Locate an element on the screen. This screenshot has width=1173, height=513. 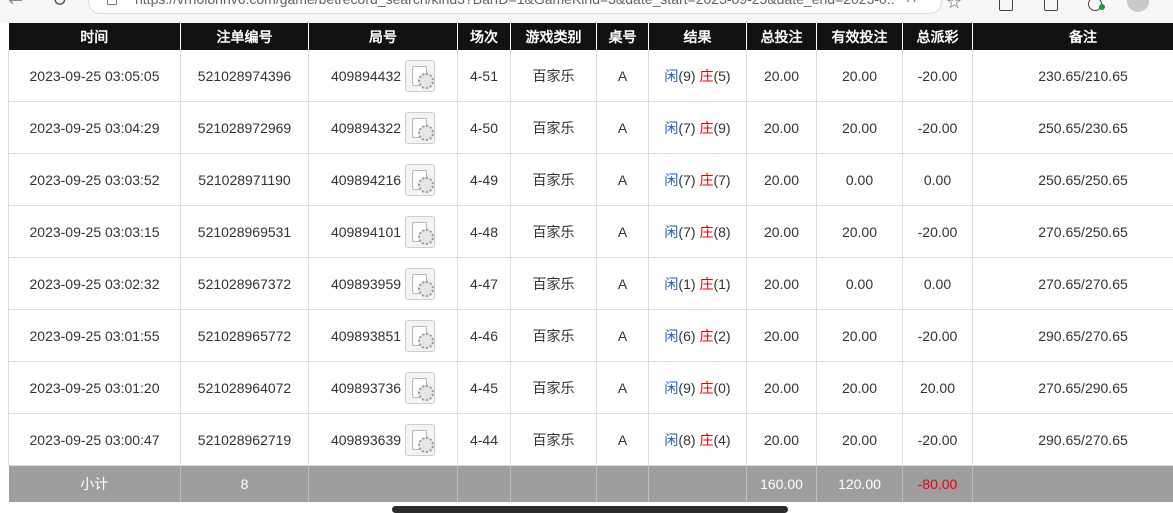
cell-bet-id: 521028962719 is located at coordinates (245, 440).